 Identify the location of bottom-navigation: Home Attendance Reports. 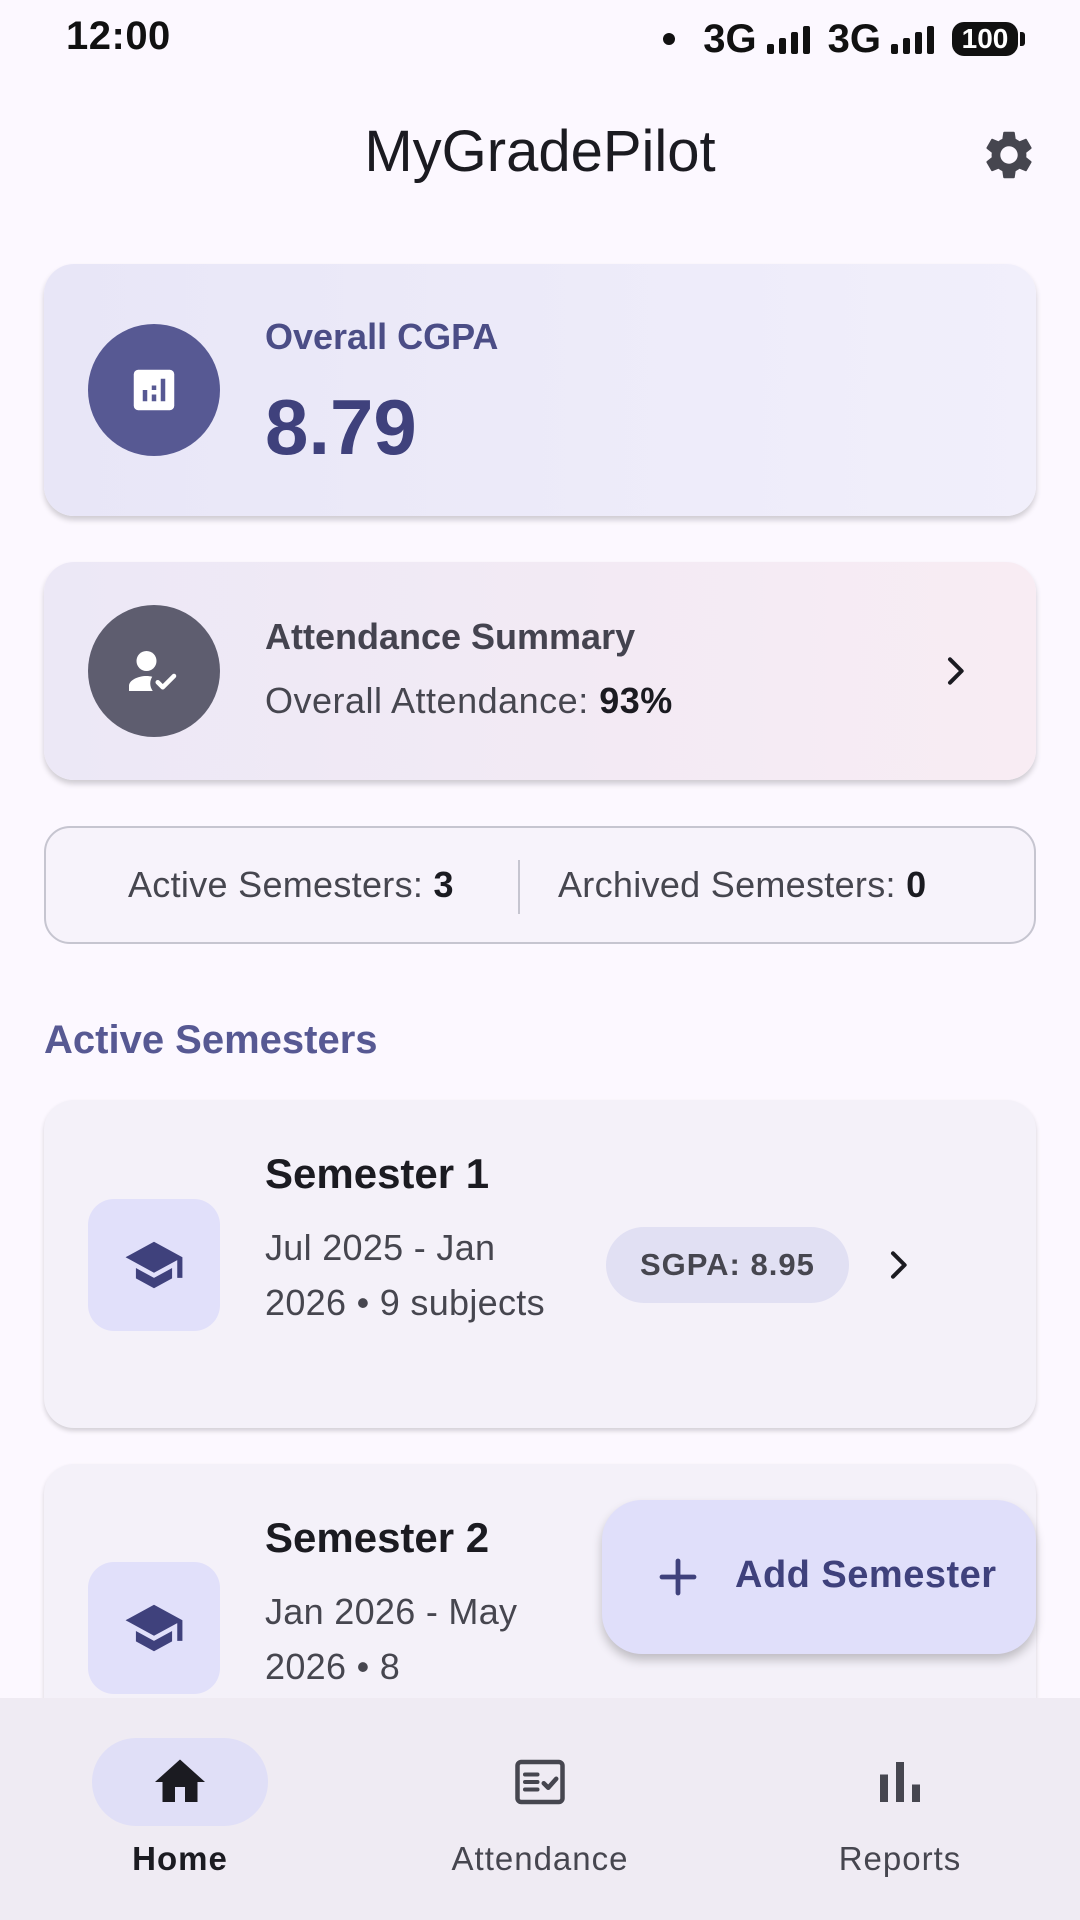
(540, 1809).